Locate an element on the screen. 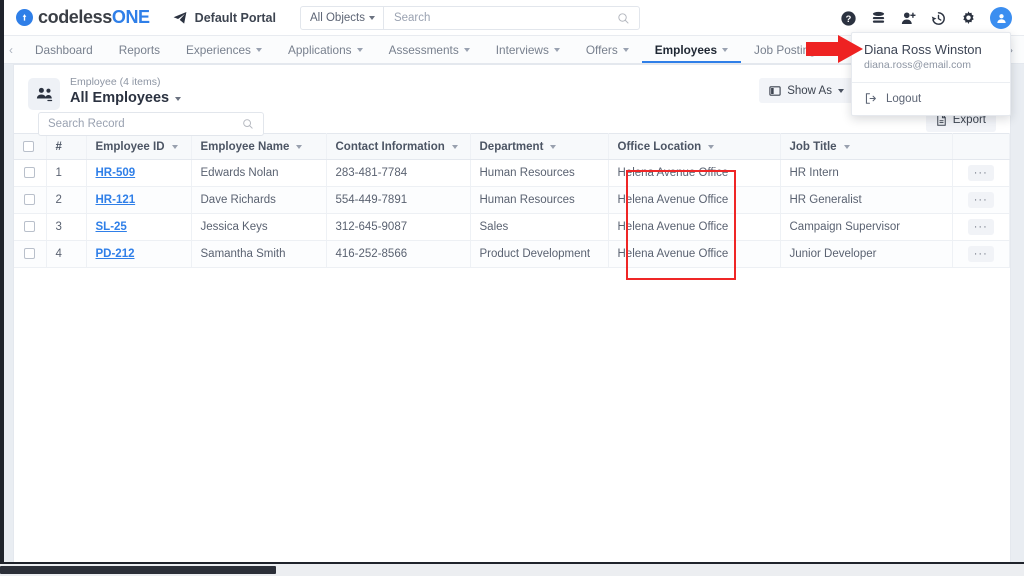 The width and height of the screenshot is (1024, 576). column-header-office-location: Office Location is located at coordinates (694, 146).